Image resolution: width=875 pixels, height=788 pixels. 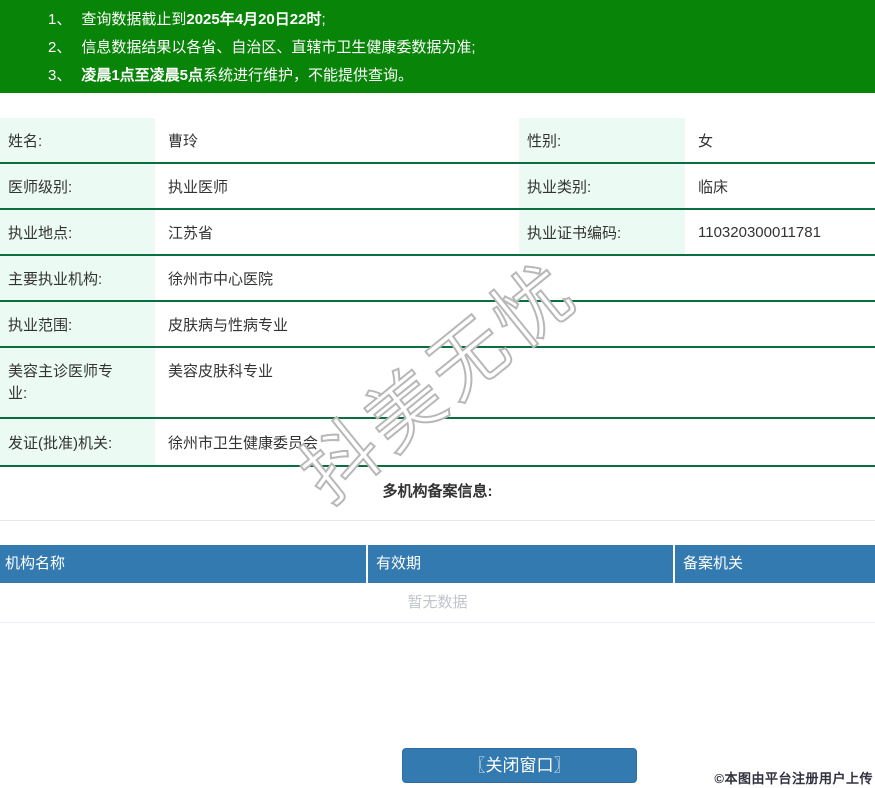 I want to click on field-label-gender: 性别:, so click(x=602, y=140).